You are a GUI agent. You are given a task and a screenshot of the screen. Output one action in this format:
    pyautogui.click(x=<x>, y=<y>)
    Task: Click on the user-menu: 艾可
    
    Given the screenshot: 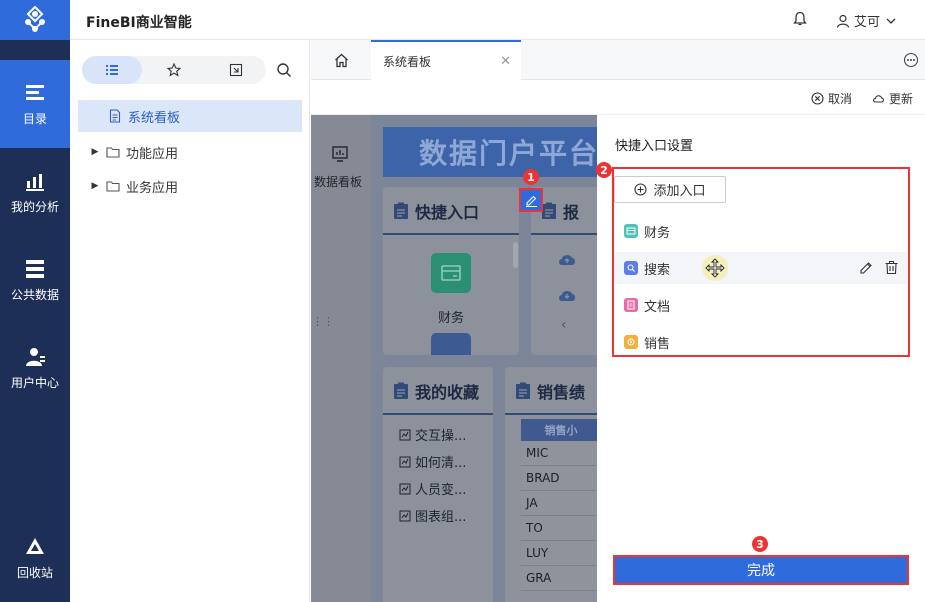 What is the action you would take?
    pyautogui.click(x=867, y=20)
    